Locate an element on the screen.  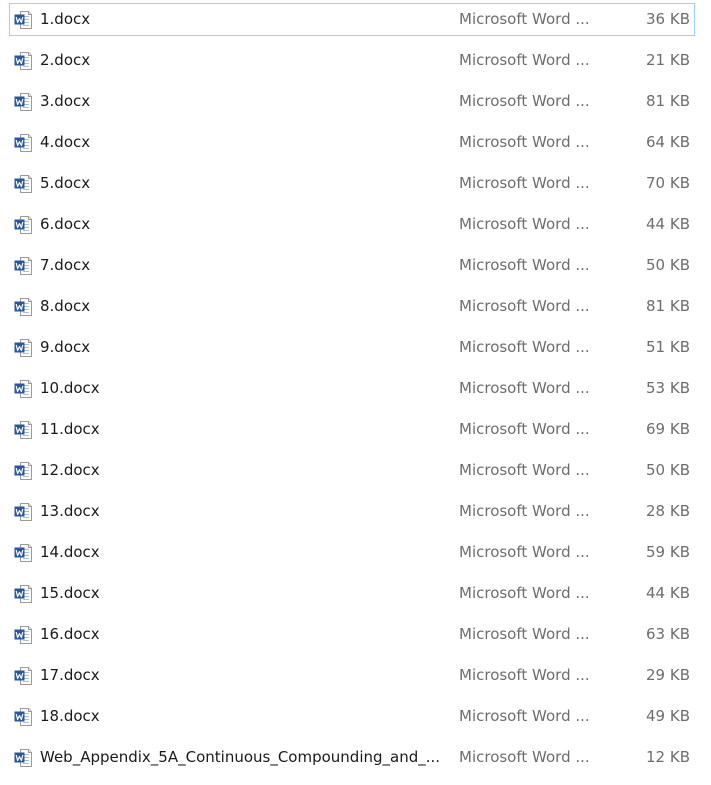
file-size: 12 KB is located at coordinates (668, 757).